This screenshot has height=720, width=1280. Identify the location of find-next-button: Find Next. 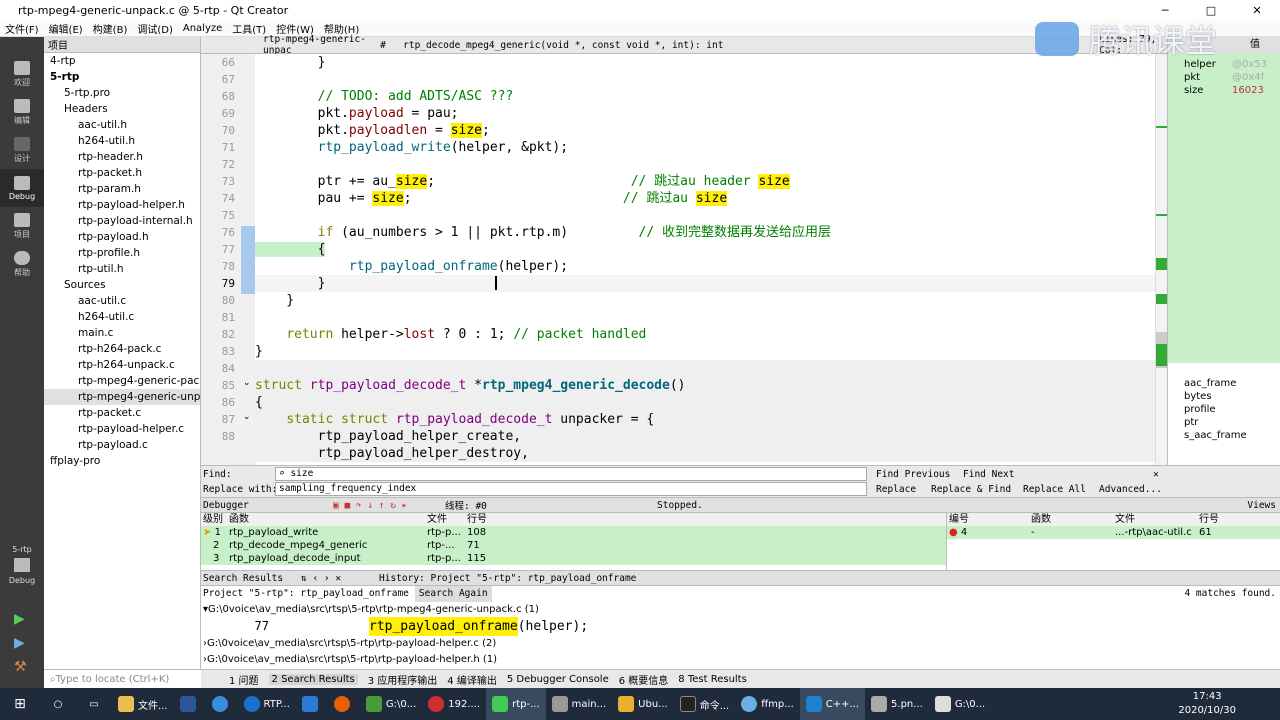
(988, 474).